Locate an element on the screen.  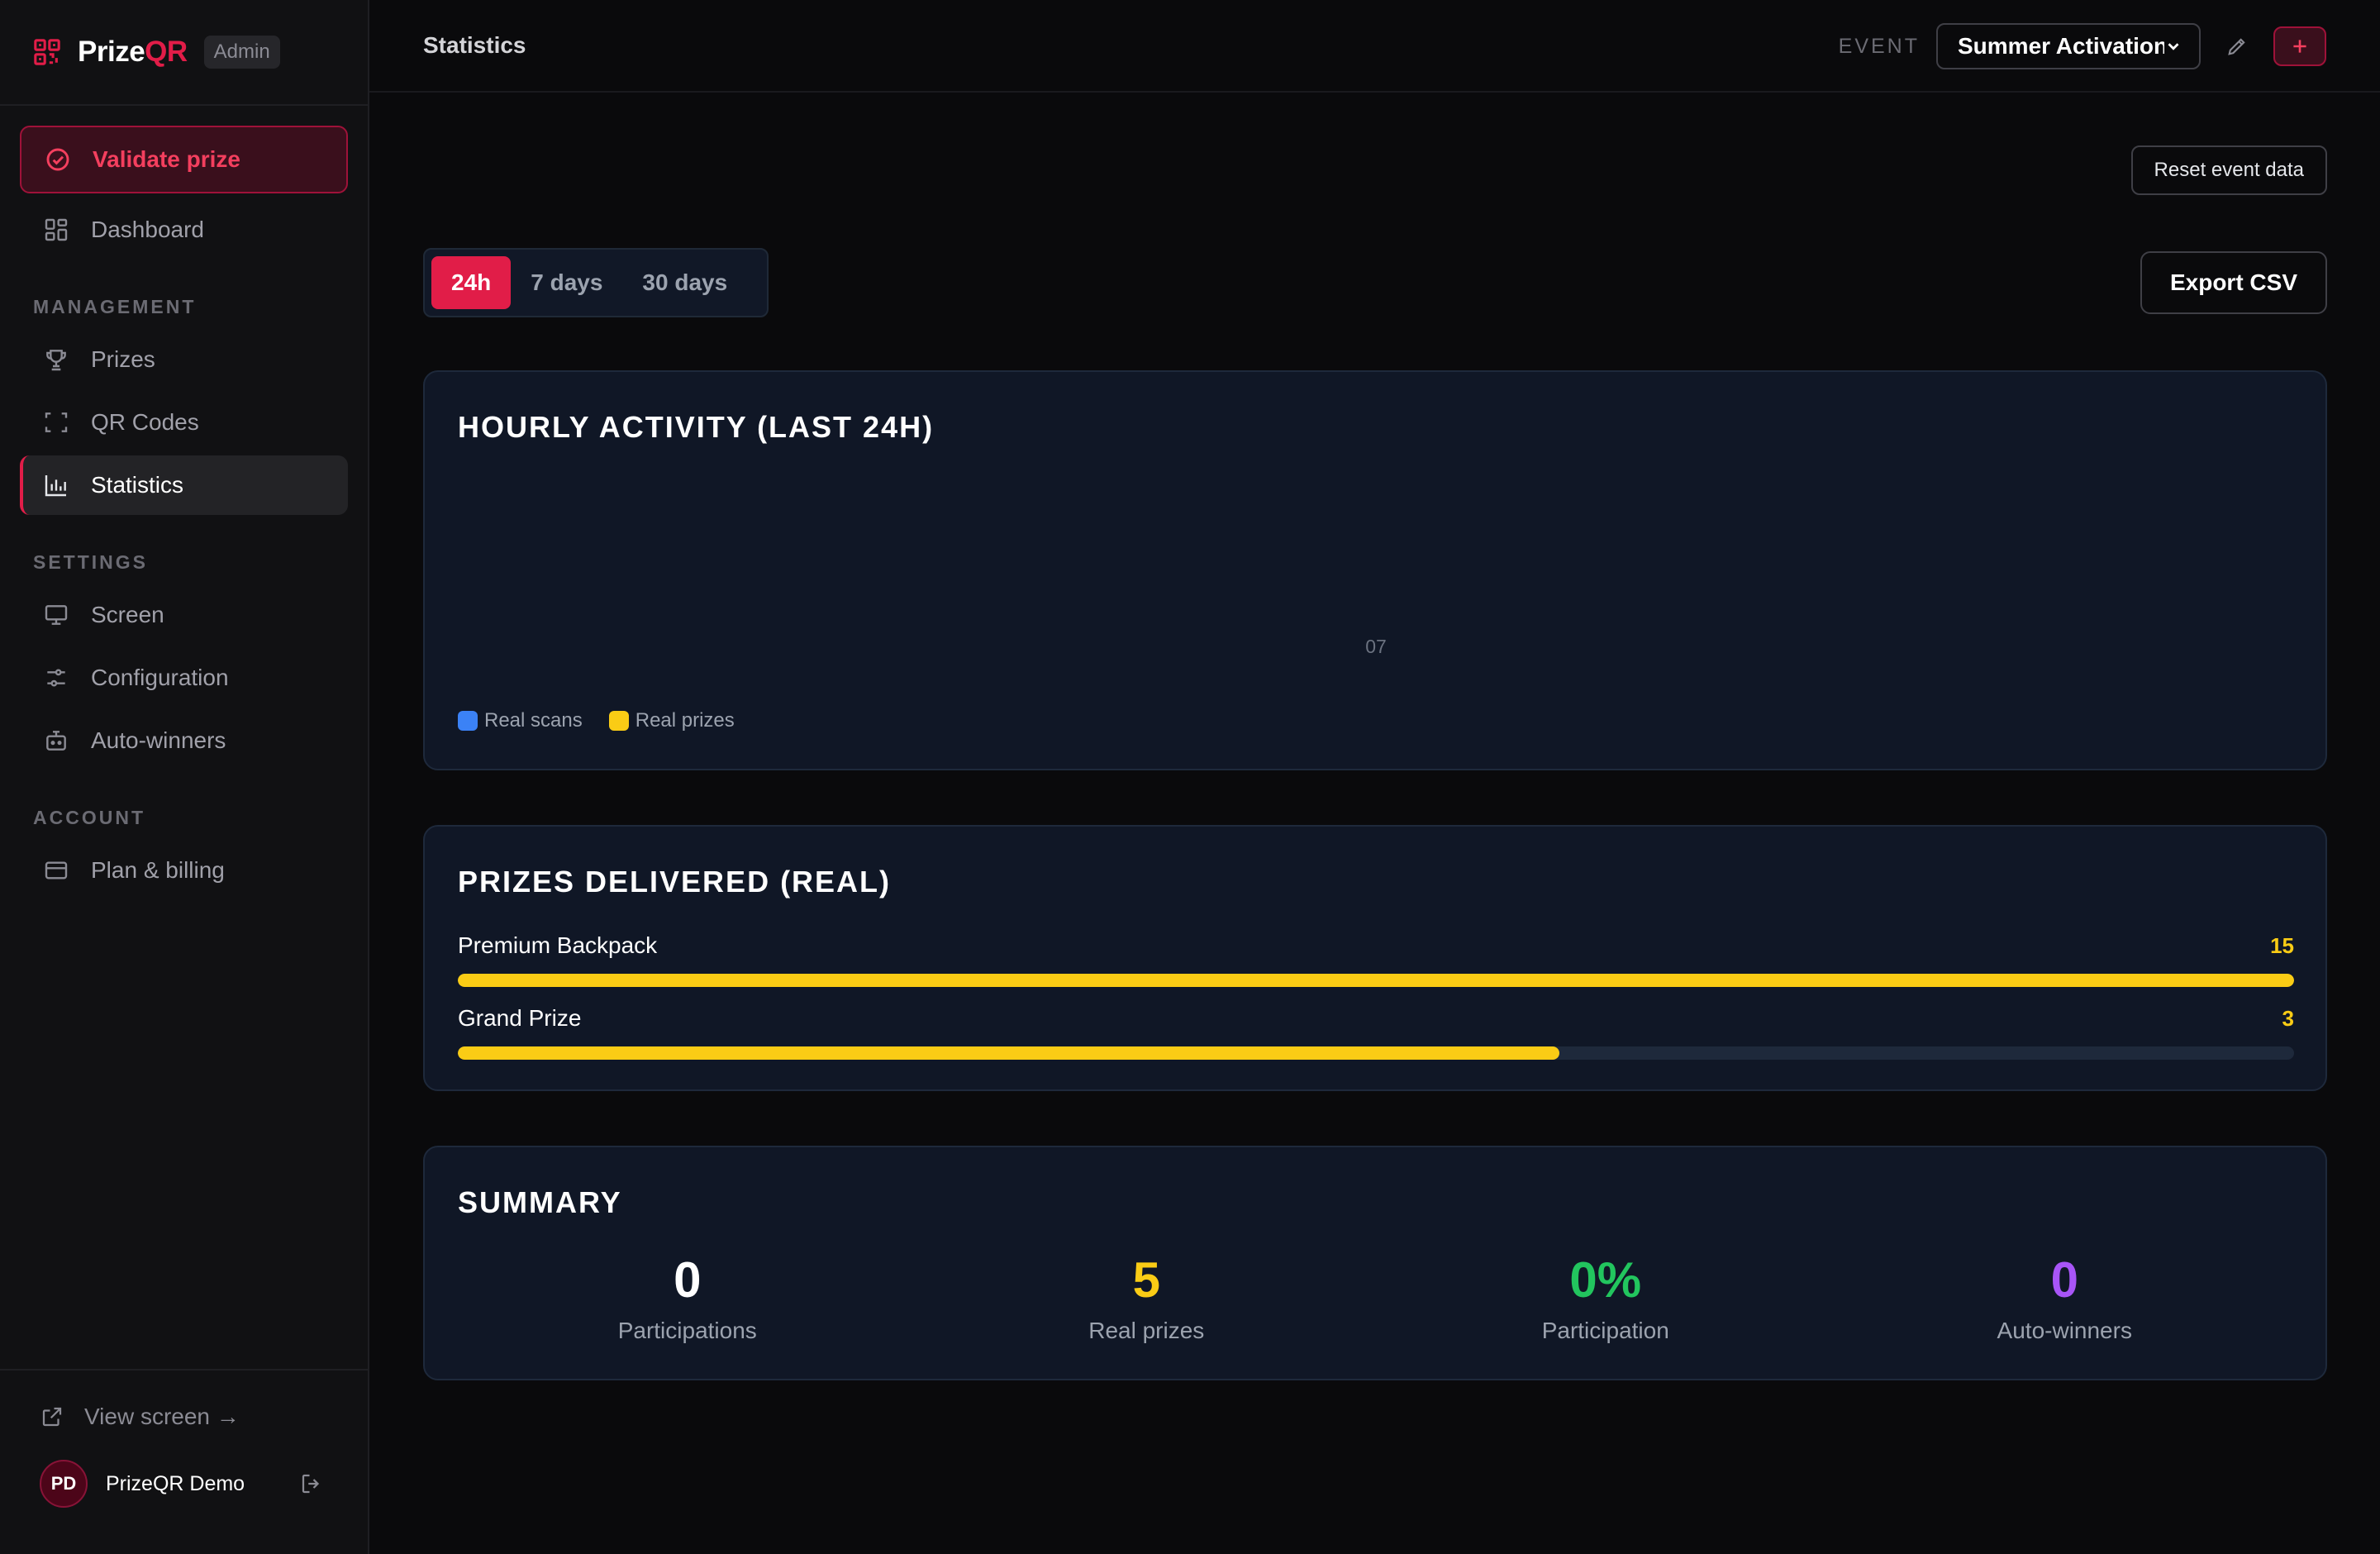
chart-legend: Real scans Real prizes is located at coordinates (609, 720).